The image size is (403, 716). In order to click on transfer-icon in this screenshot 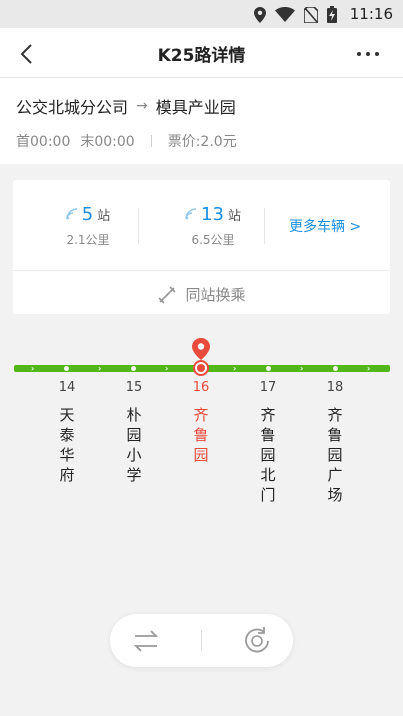, I will do `click(167, 294)`.